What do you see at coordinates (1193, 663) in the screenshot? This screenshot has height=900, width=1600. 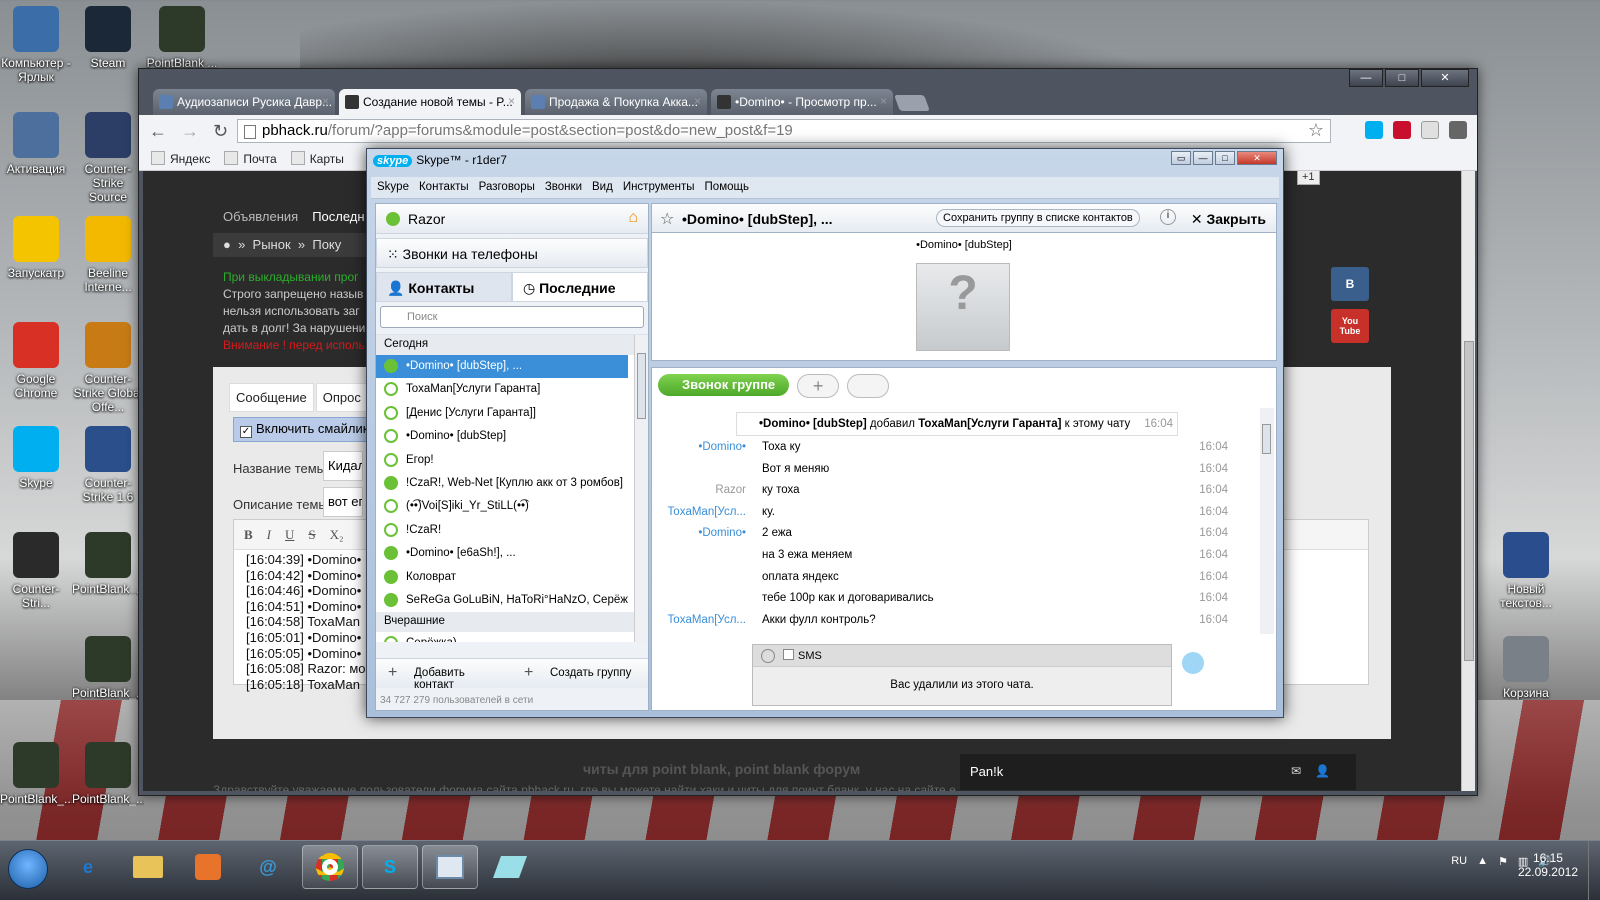 I see `send-button` at bounding box center [1193, 663].